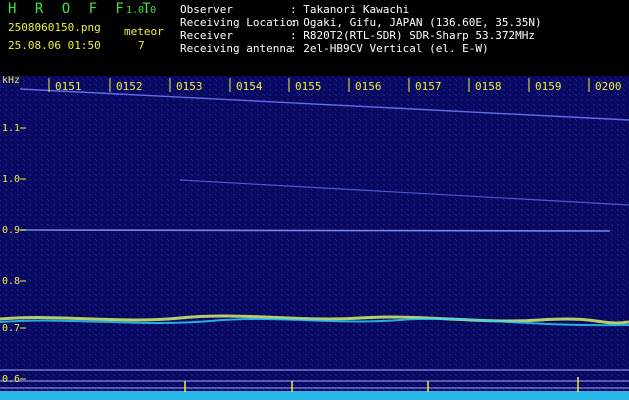 This screenshot has height=400, width=629. What do you see at coordinates (11, 281) in the screenshot?
I see `frequency-label: 0.8` at bounding box center [11, 281].